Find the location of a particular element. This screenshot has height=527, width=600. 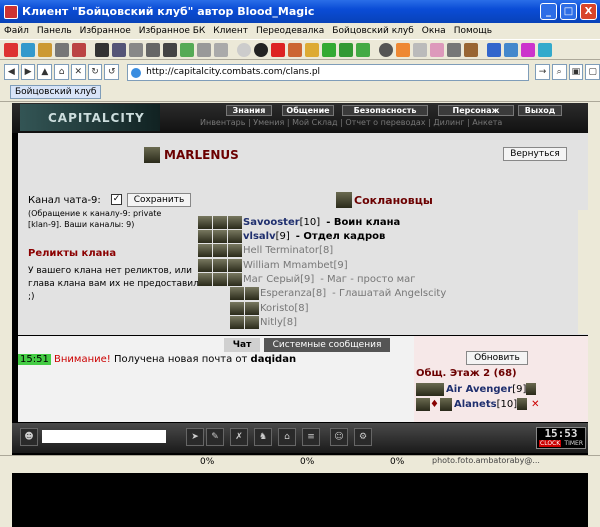

return-button: Вернуться is located at coordinates (535, 154).